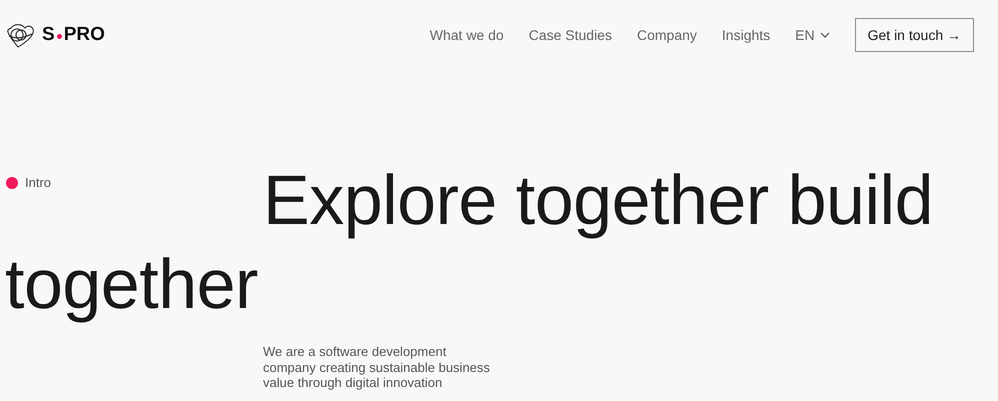 The image size is (998, 401). What do you see at coordinates (666, 35) in the screenshot?
I see `nav-link: Company` at bounding box center [666, 35].